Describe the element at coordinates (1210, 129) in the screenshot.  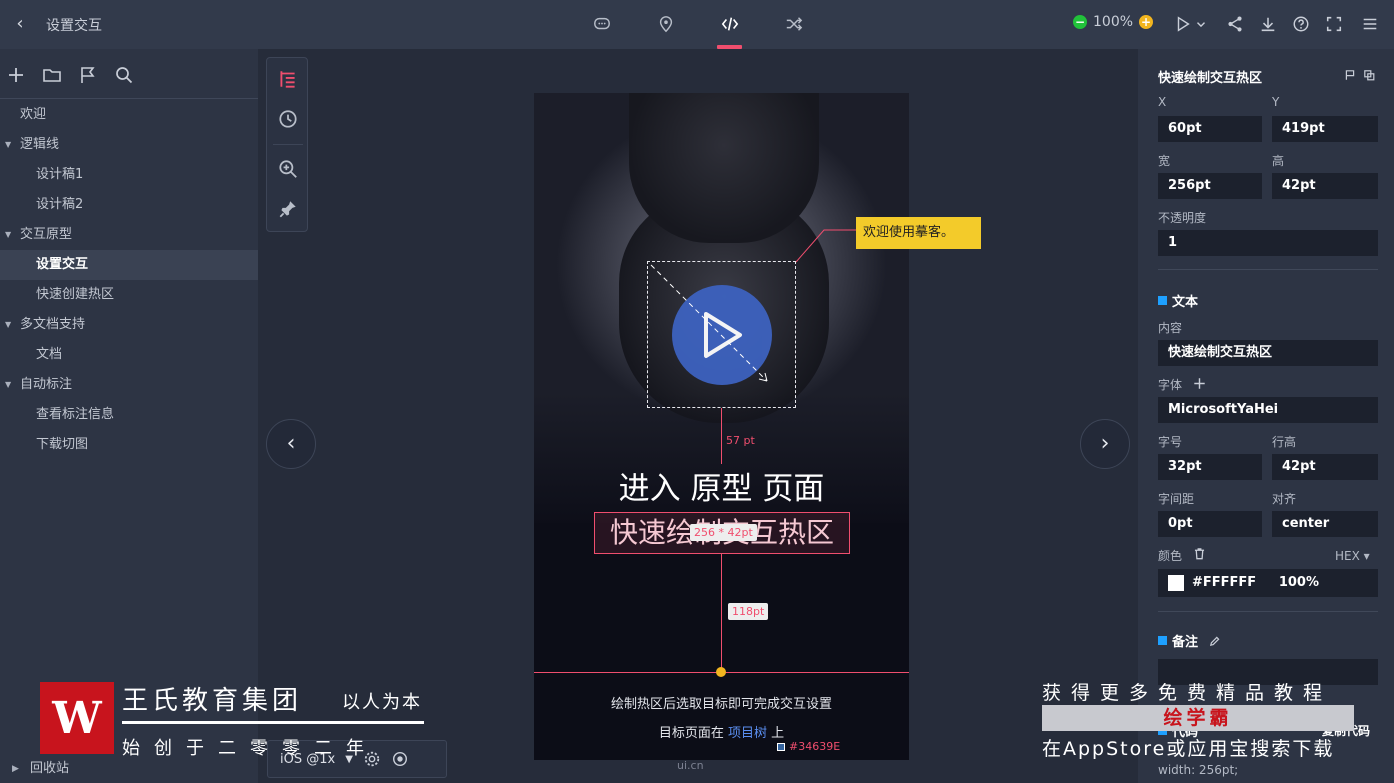
I see `x-field: 60pt` at that location.